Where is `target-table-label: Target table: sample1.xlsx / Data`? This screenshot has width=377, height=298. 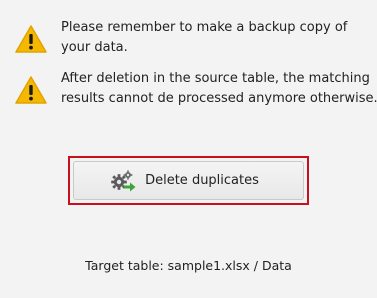 target-table-label: Target table: sample1.xlsx / Data is located at coordinates (188, 265).